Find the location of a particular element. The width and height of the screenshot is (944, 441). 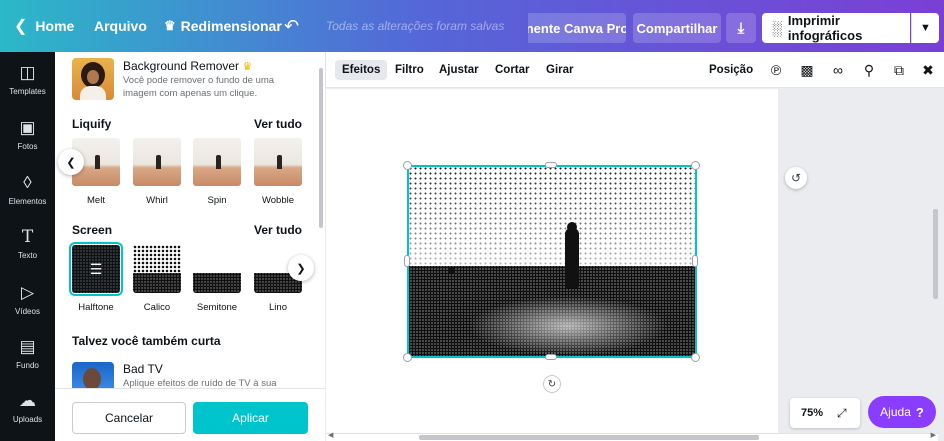

scrollbar-thumb is located at coordinates (589, 437).